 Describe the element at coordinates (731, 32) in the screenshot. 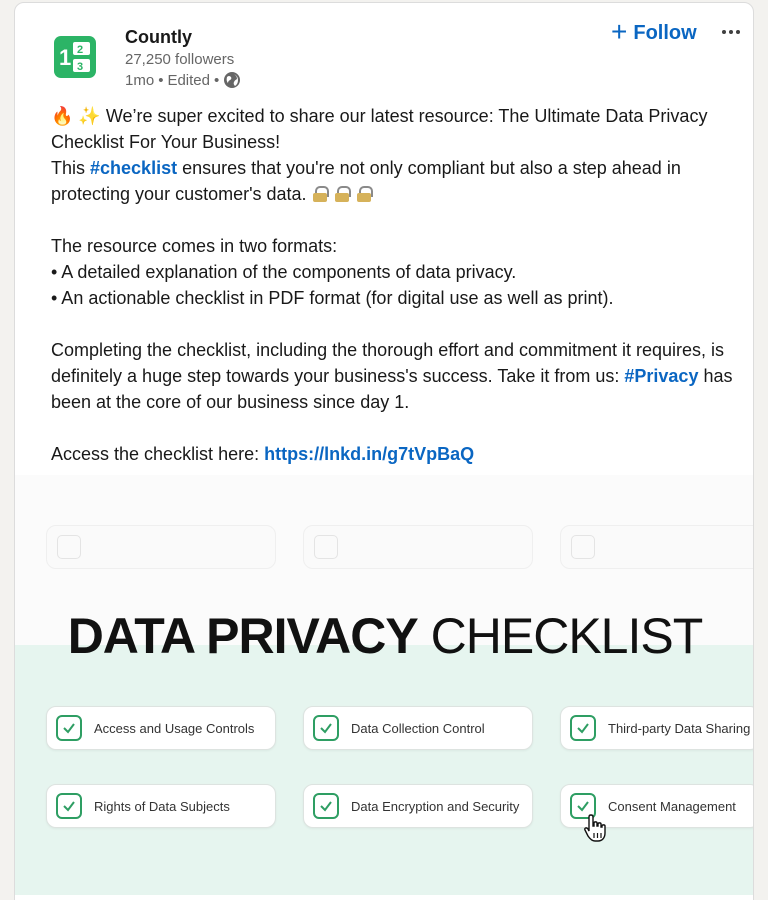

I see `more-options-icon` at that location.